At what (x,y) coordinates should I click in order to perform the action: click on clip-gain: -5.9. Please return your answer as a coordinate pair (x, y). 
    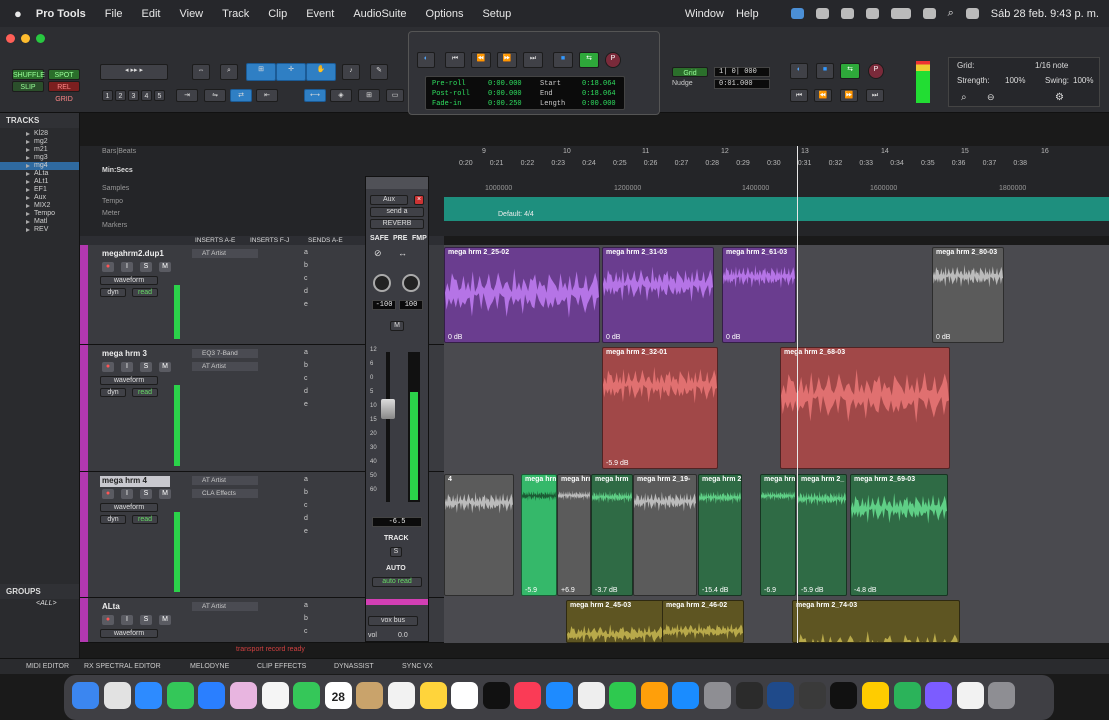
    Looking at the image, I should click on (531, 590).